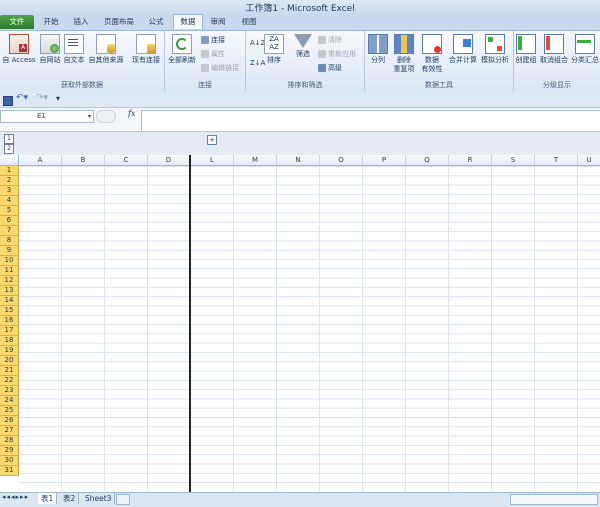  Describe the element at coordinates (50, 49) in the screenshot. I see `from-web-button: 自网站` at that location.